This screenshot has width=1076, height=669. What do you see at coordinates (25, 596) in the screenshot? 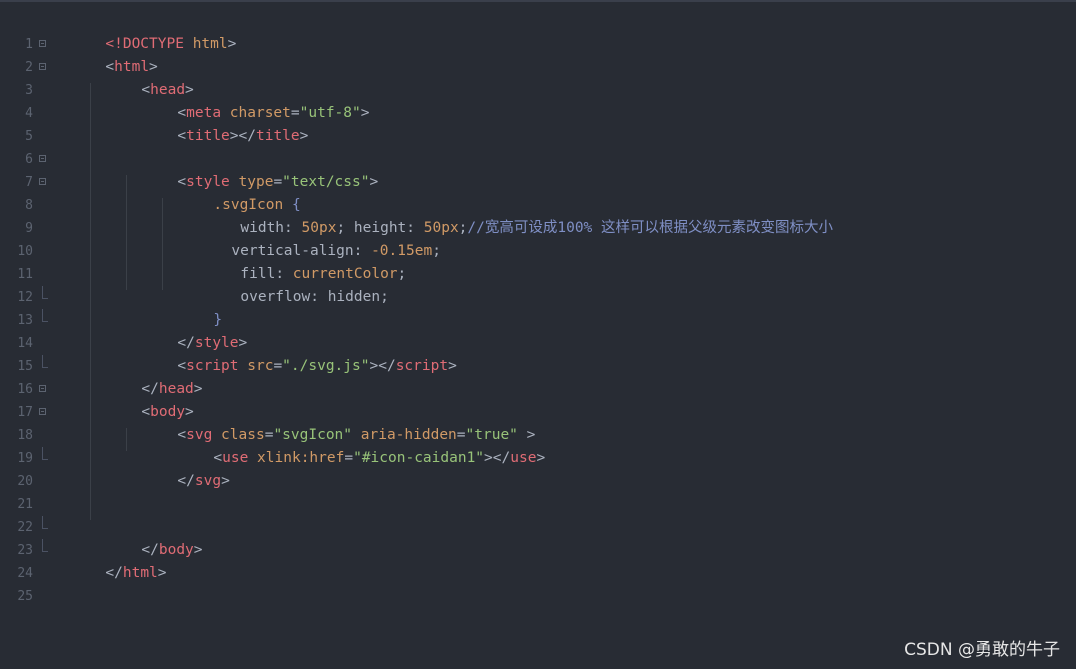
I see `line-number: 25` at bounding box center [25, 596].